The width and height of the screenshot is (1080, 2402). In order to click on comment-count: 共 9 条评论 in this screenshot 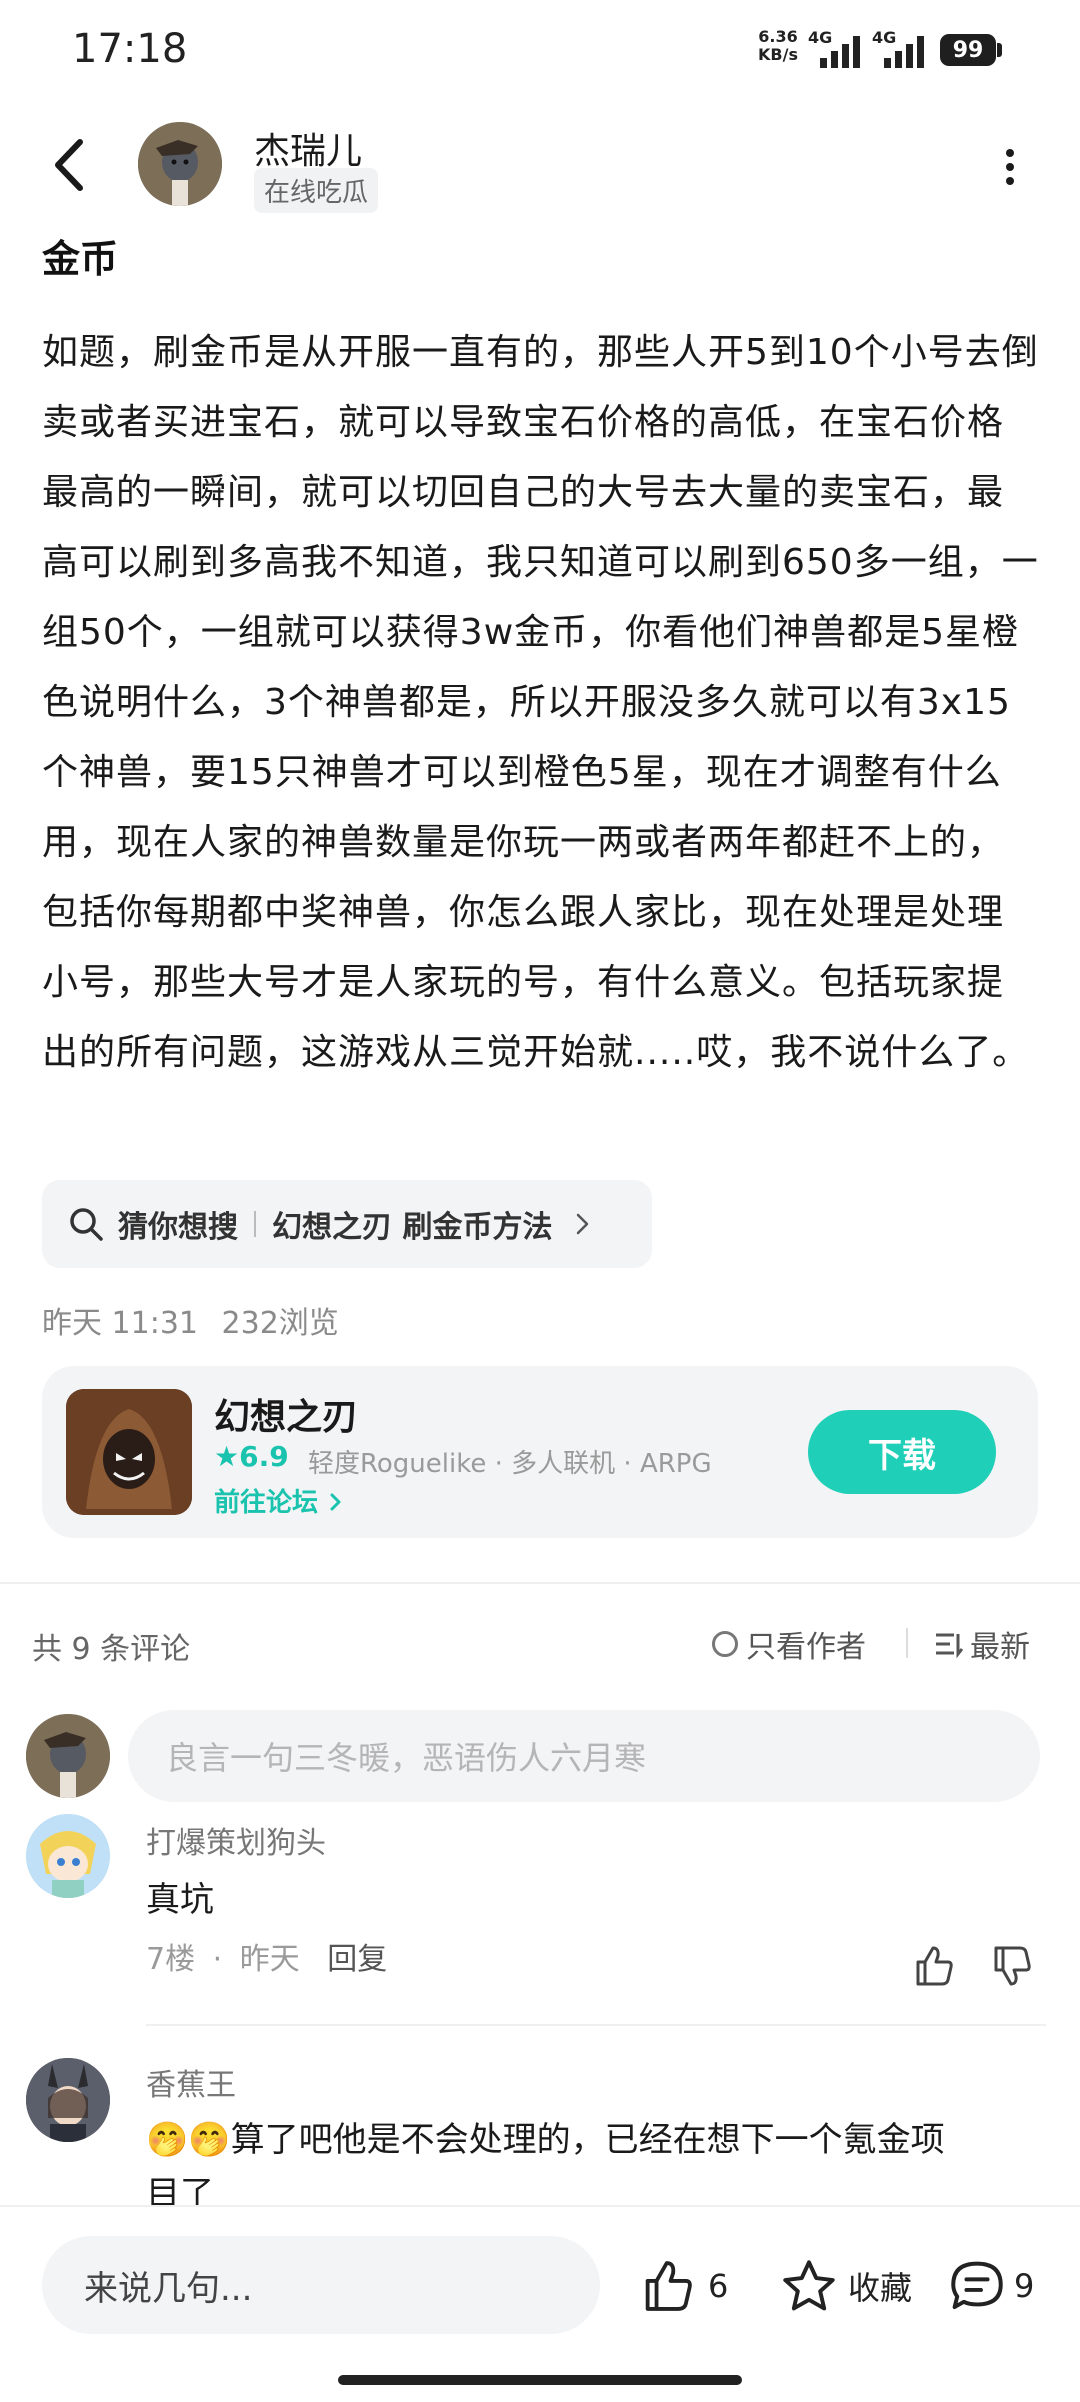, I will do `click(111, 1649)`.